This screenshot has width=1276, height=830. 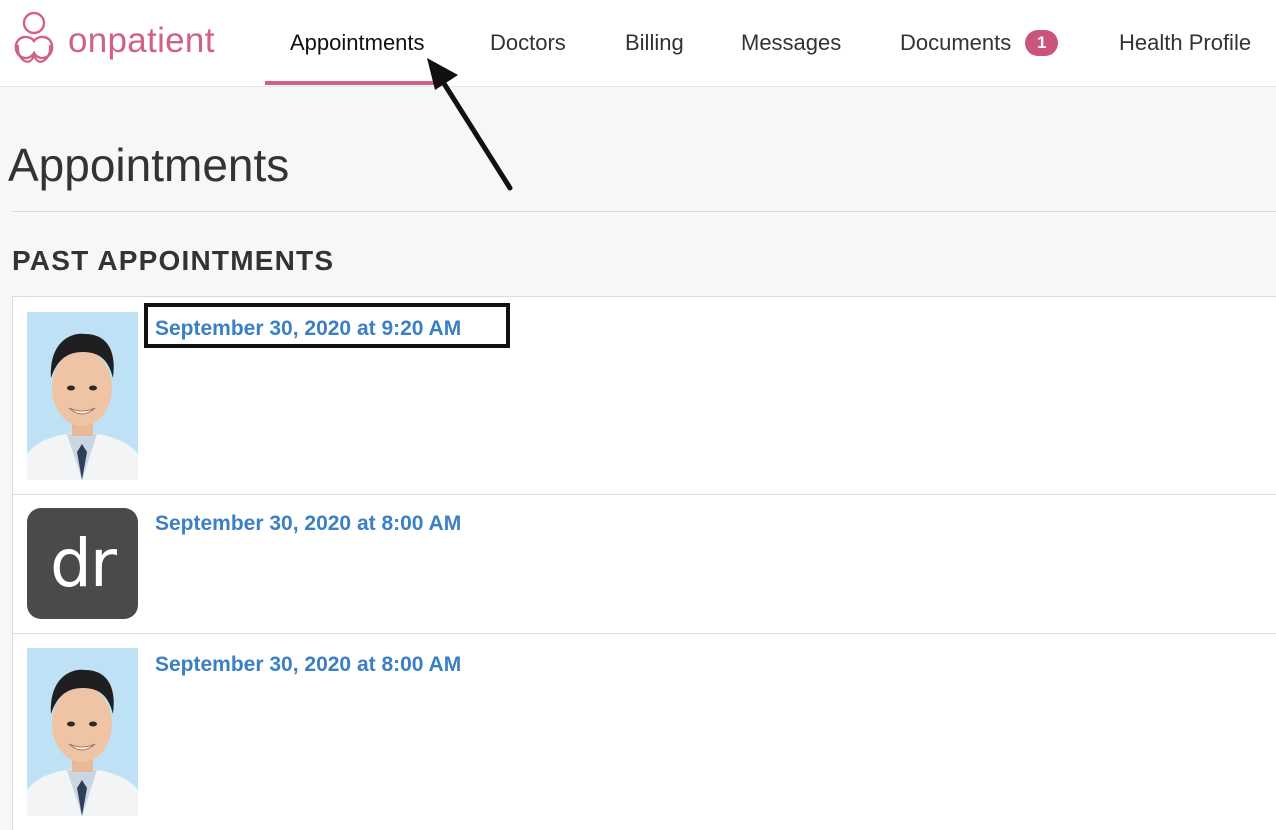 What do you see at coordinates (357, 43) in the screenshot?
I see `nav-appointments: Appointments` at bounding box center [357, 43].